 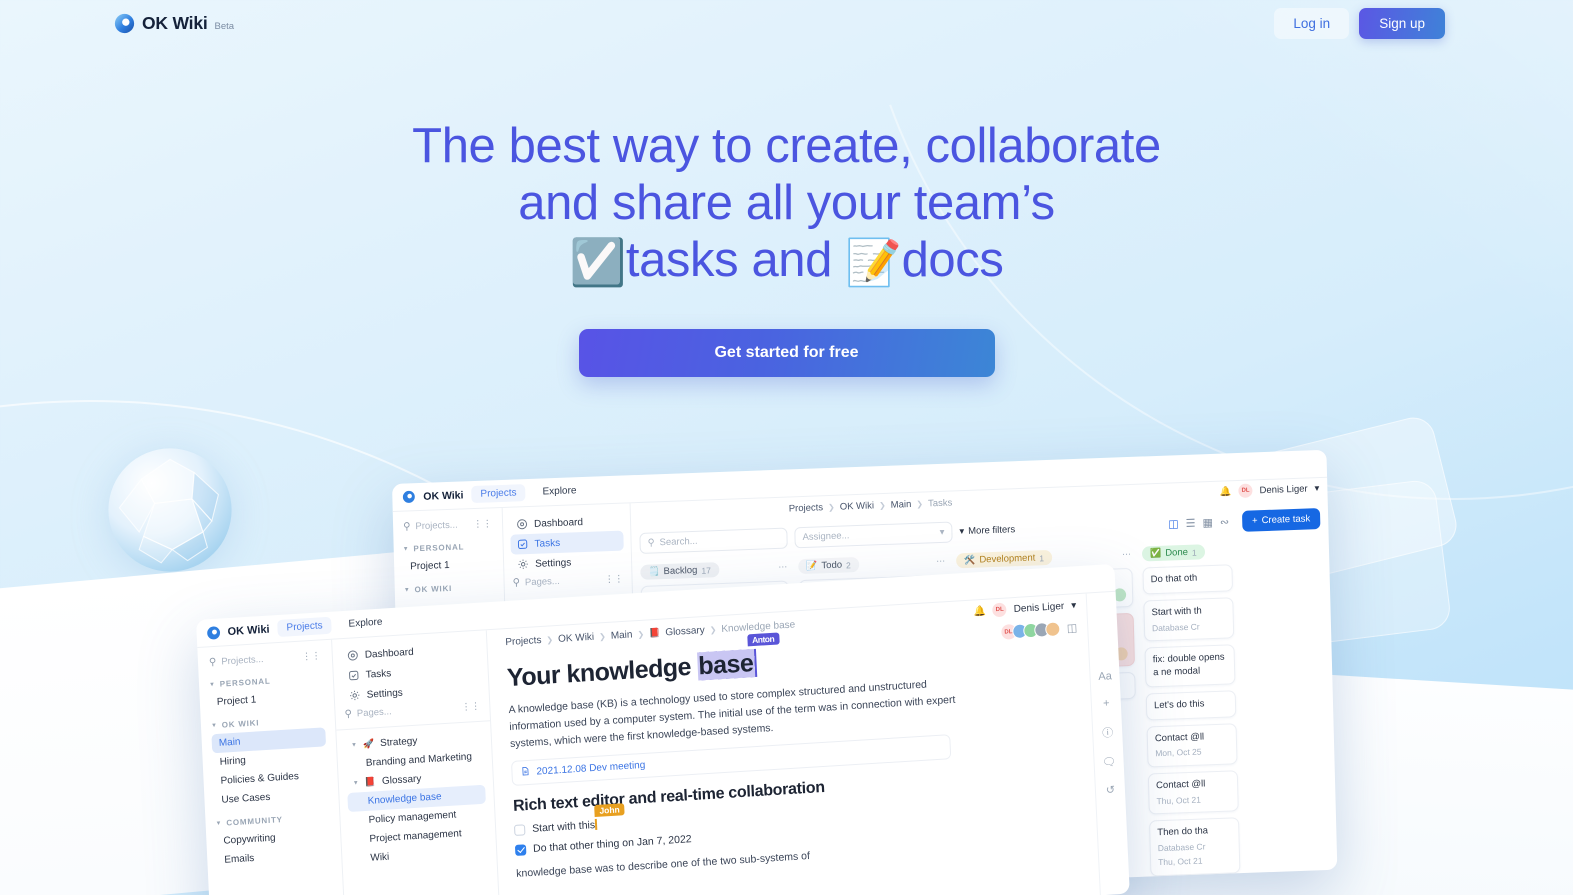 I want to click on assignee-select: Assignee... ▾, so click(x=873, y=535).